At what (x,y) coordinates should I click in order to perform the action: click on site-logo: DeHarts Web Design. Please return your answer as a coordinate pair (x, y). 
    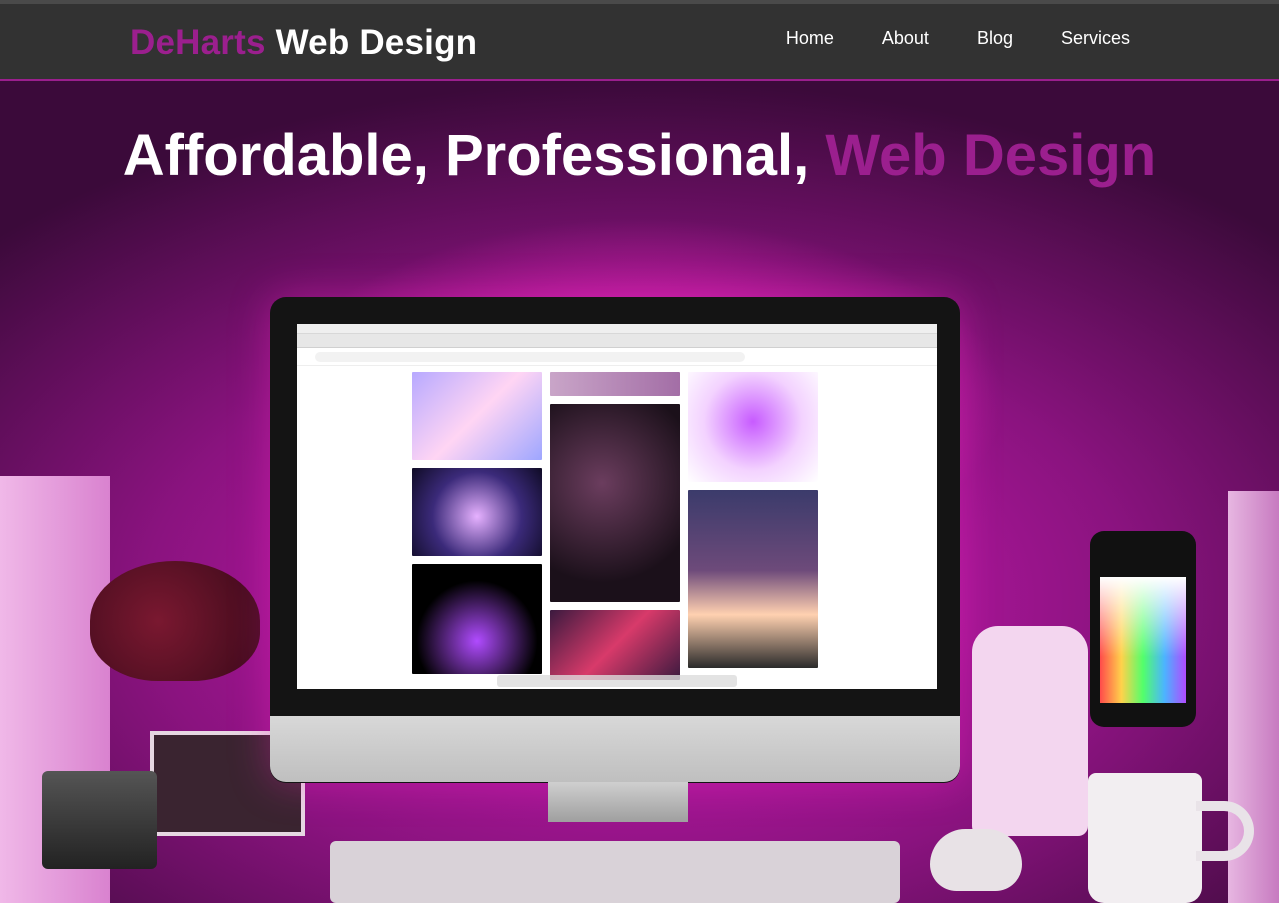
    Looking at the image, I should click on (303, 43).